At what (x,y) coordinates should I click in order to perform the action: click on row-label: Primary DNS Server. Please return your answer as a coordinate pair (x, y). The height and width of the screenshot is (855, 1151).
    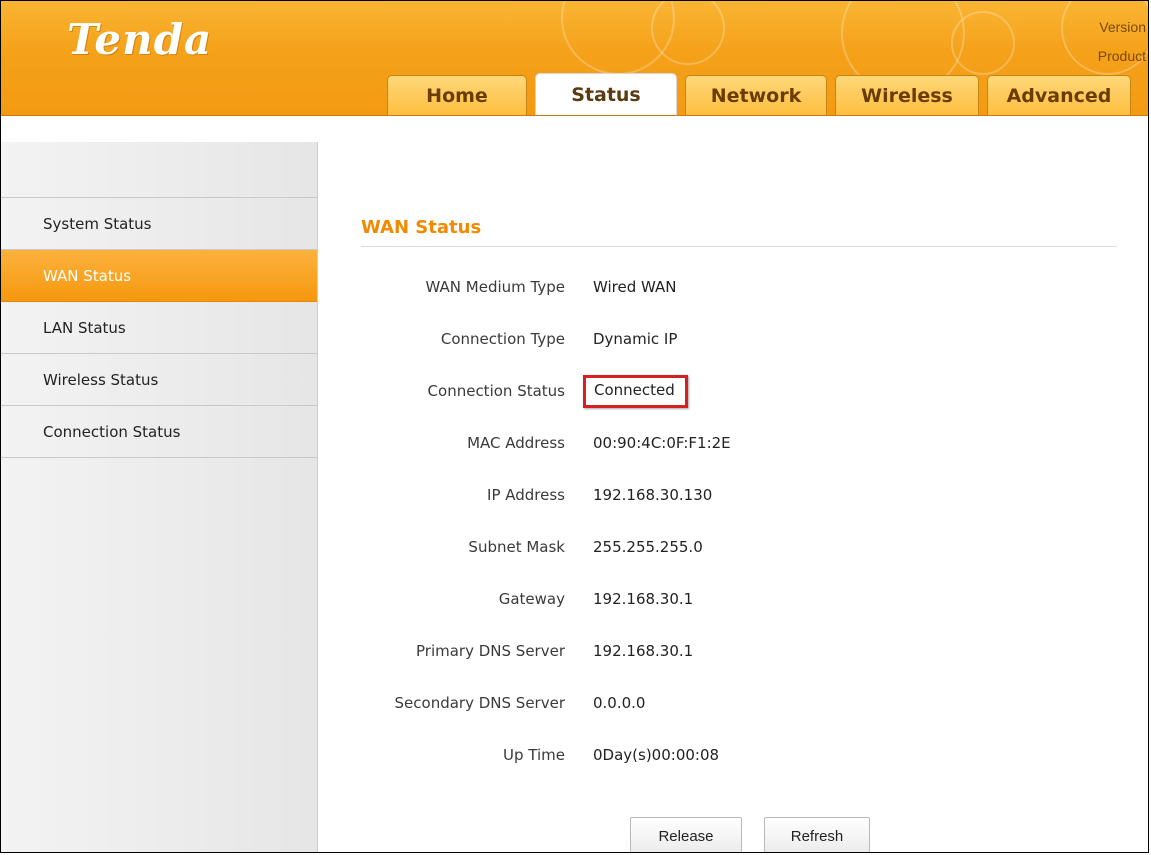
    Looking at the image, I should click on (490, 651).